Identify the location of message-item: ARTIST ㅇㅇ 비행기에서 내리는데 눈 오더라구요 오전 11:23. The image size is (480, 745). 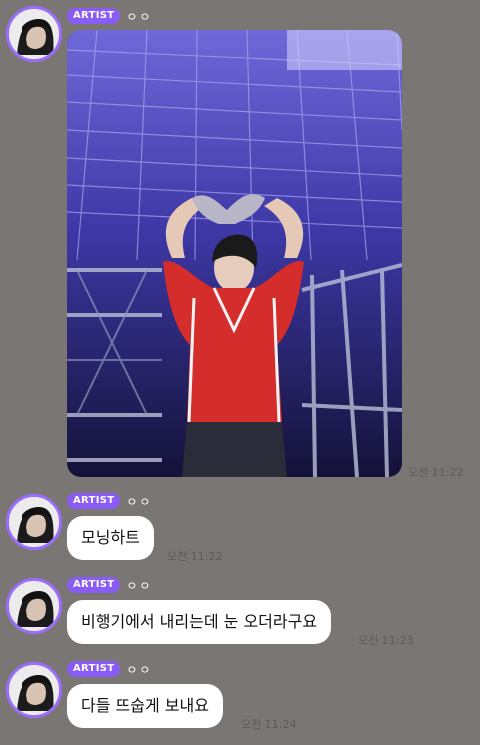
(240, 612).